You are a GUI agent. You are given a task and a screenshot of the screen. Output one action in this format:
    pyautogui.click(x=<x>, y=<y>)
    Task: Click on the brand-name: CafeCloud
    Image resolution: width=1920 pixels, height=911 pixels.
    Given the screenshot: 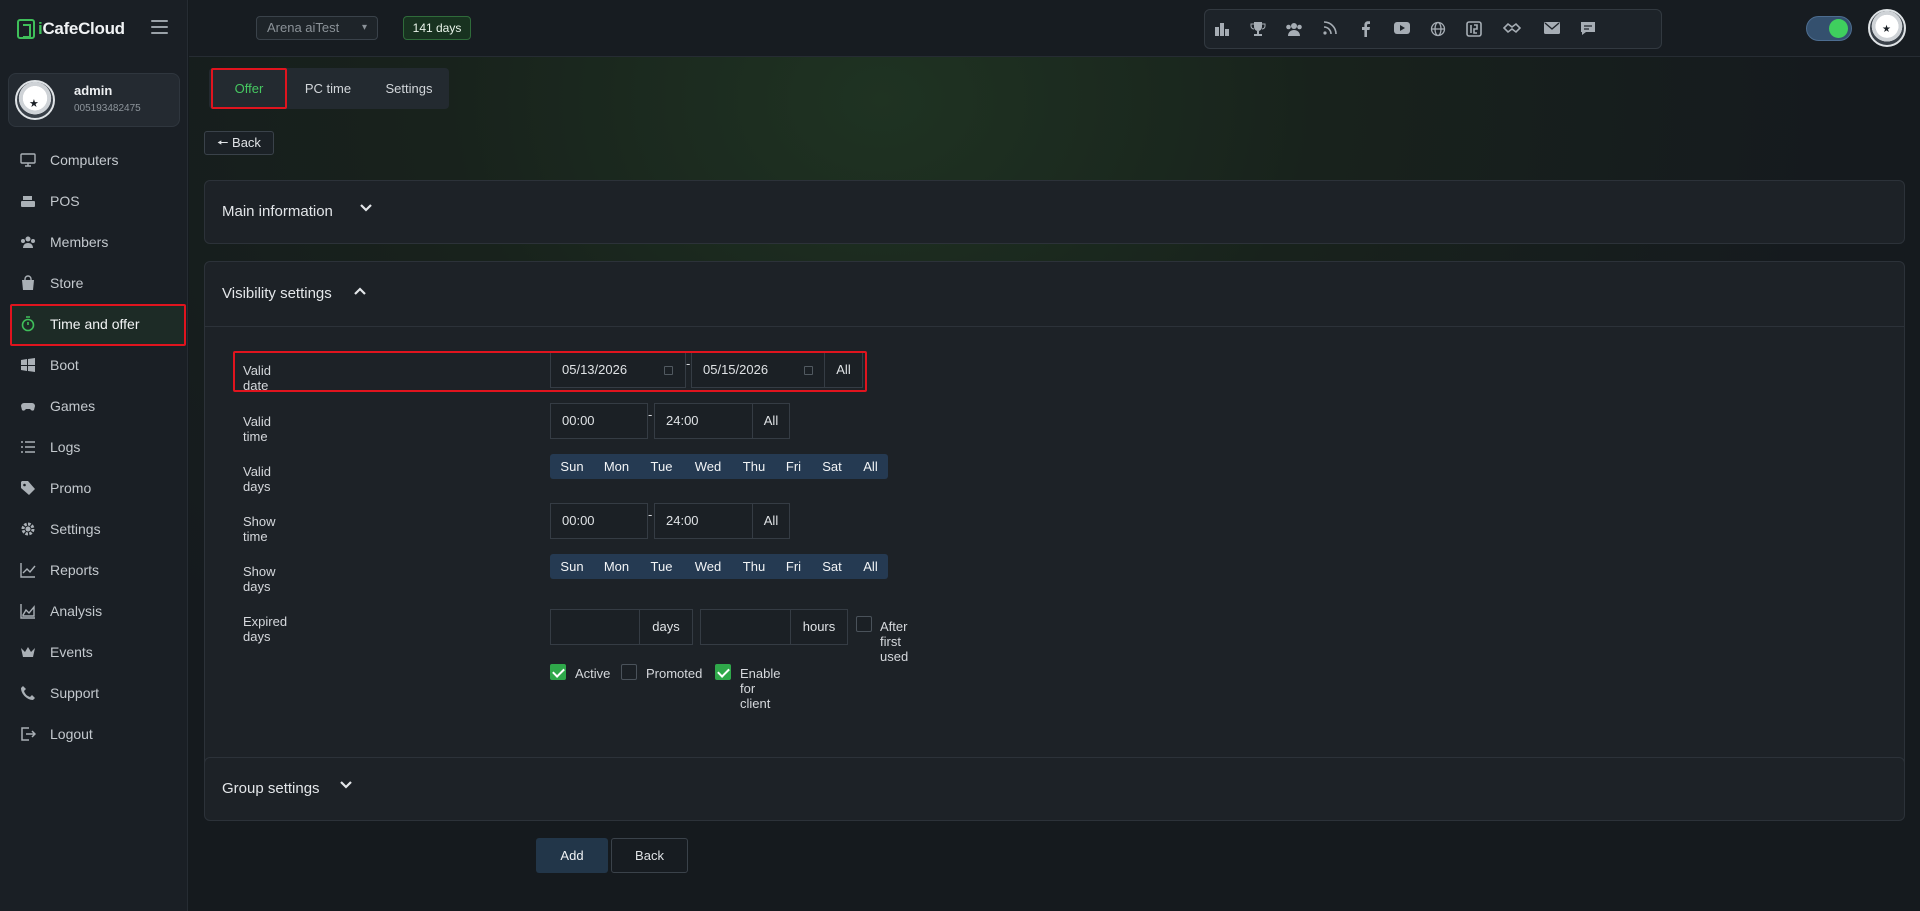 What is the action you would take?
    pyautogui.click(x=83, y=28)
    